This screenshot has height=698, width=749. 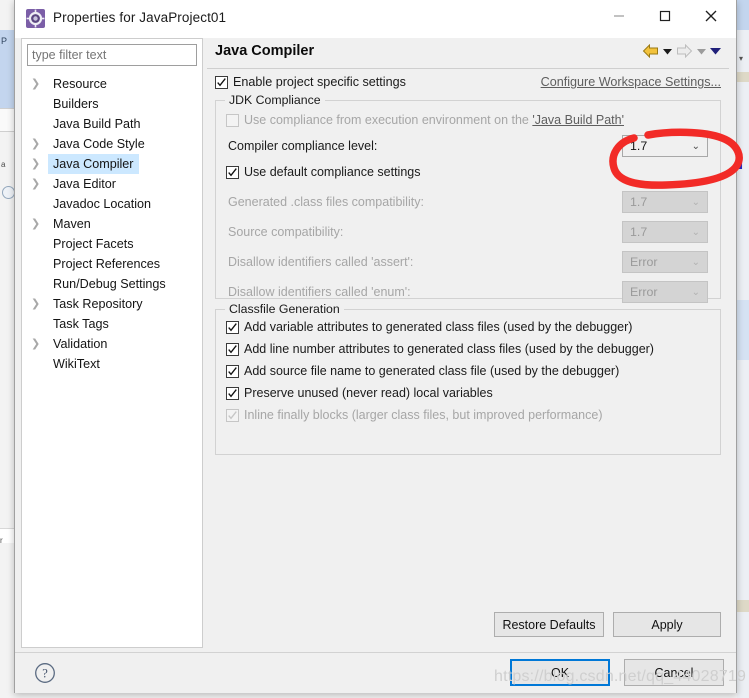 What do you see at coordinates (650, 51) in the screenshot?
I see `back-arrow-icon` at bounding box center [650, 51].